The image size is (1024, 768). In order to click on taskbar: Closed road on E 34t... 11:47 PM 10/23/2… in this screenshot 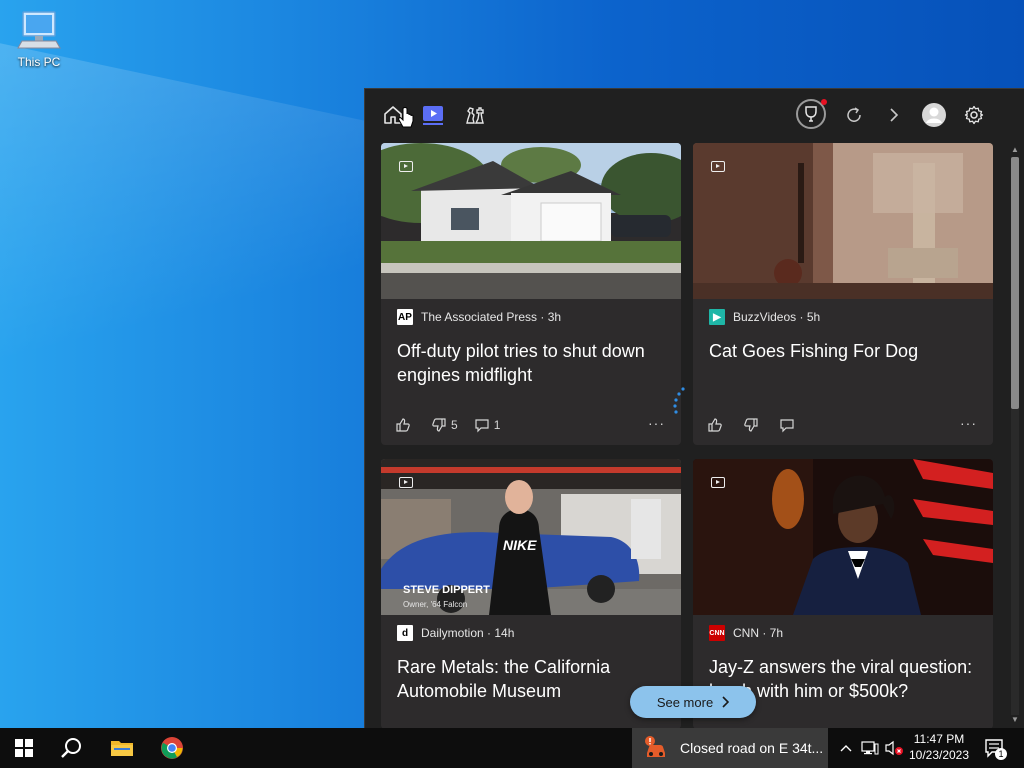, I will do `click(512, 748)`.